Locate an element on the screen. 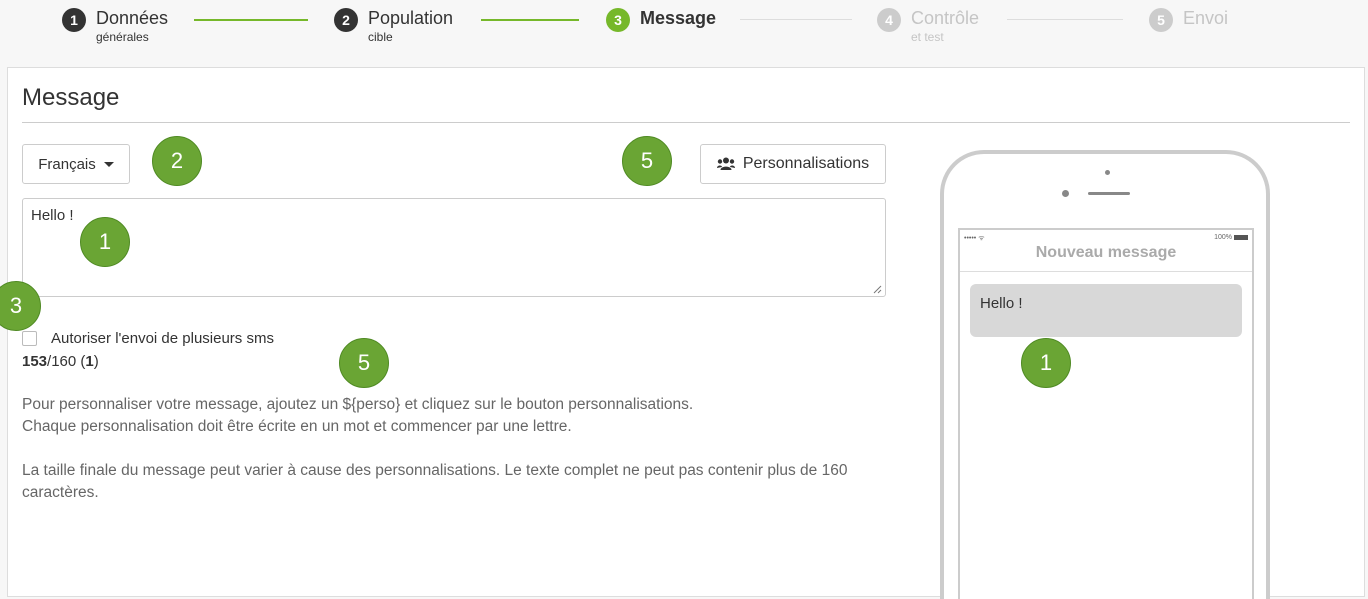 This screenshot has width=1368, height=599. caret-down-icon is located at coordinates (108, 164).